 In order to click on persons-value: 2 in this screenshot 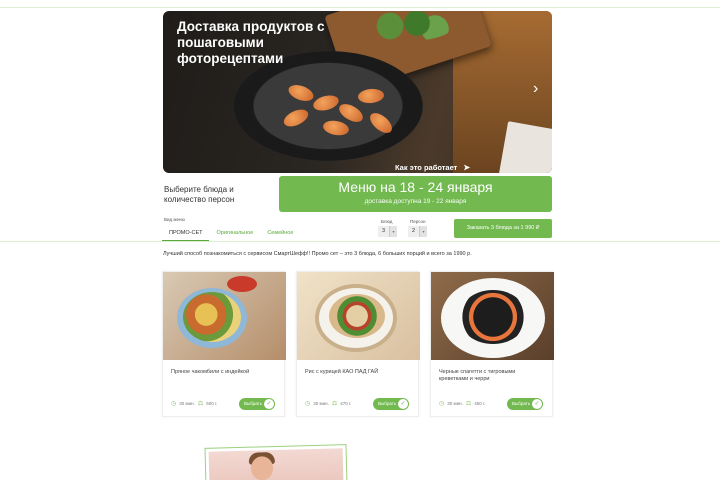, I will do `click(413, 231)`.